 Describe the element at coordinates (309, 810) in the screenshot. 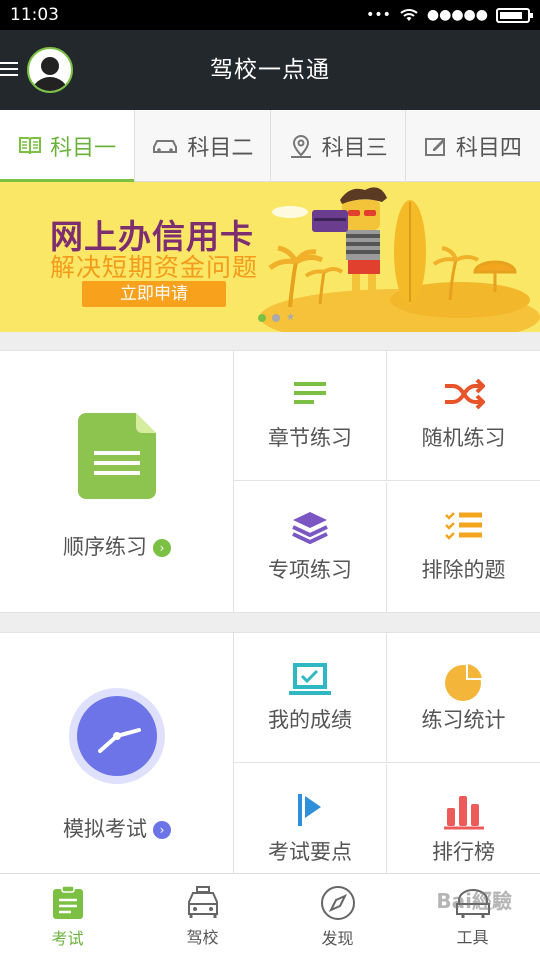

I see `flag-icon` at that location.